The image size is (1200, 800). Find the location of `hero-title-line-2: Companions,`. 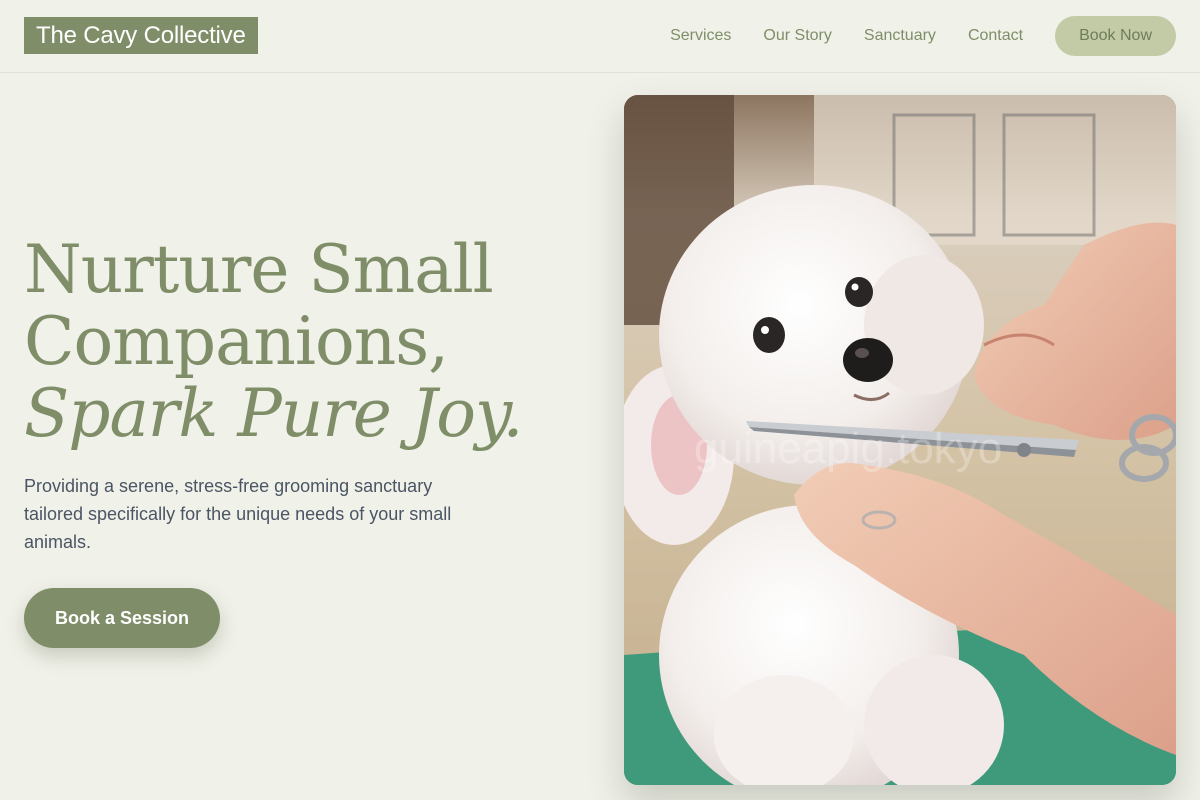

hero-title-line-2: Companions, is located at coordinates (236, 341).